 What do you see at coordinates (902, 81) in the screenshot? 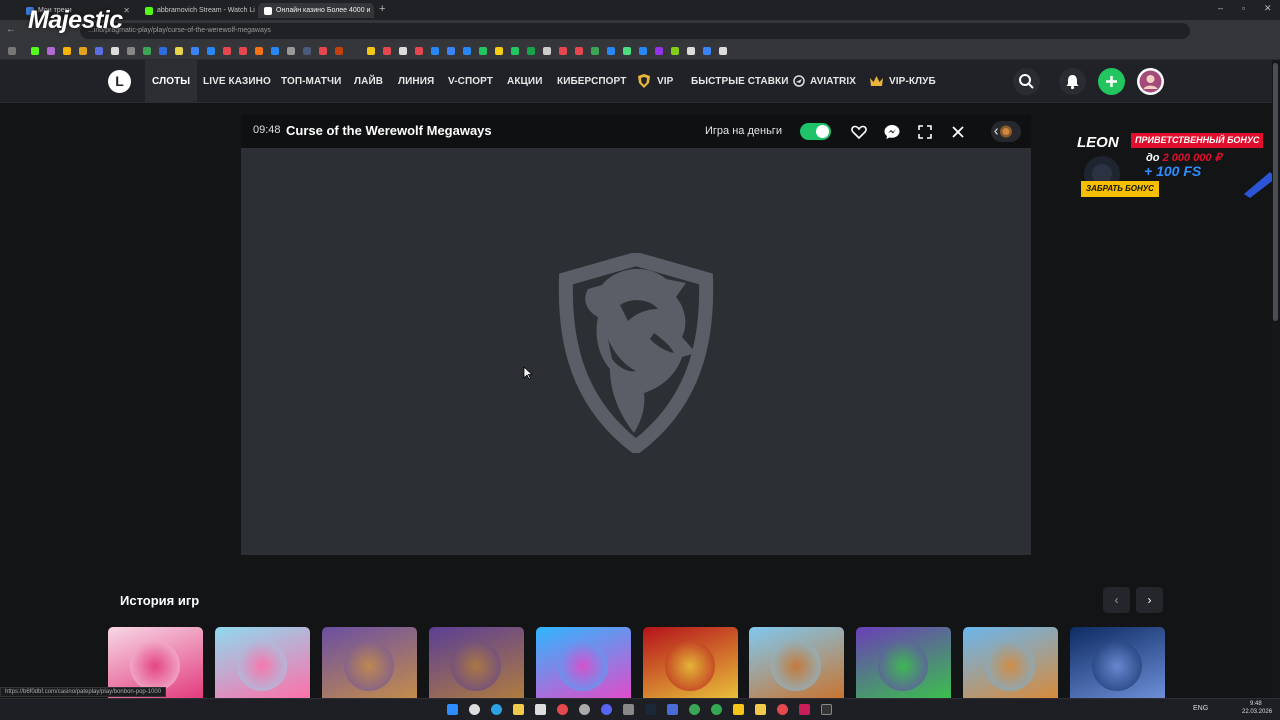
I see `nav-vip-club: VIP-КЛУБ` at bounding box center [902, 81].